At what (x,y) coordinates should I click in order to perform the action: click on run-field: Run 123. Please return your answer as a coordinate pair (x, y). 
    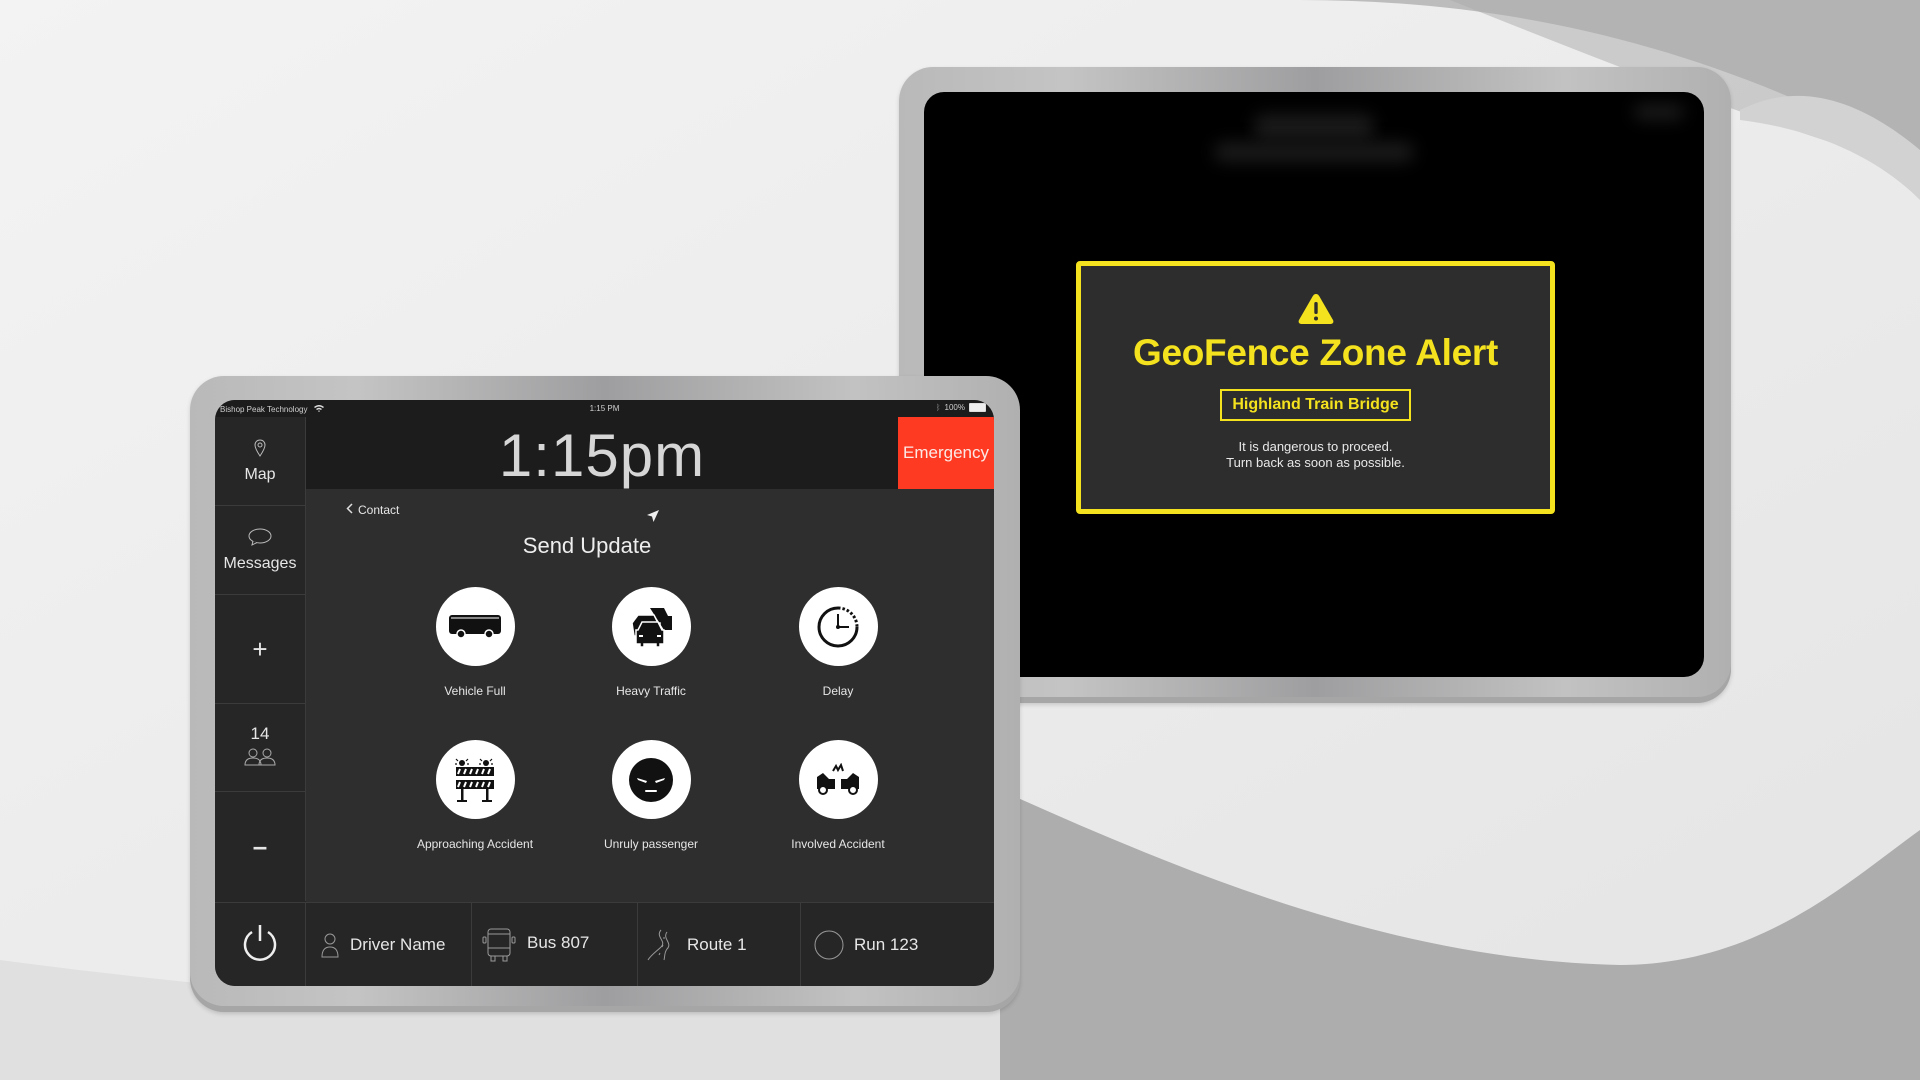
    Looking at the image, I should click on (898, 944).